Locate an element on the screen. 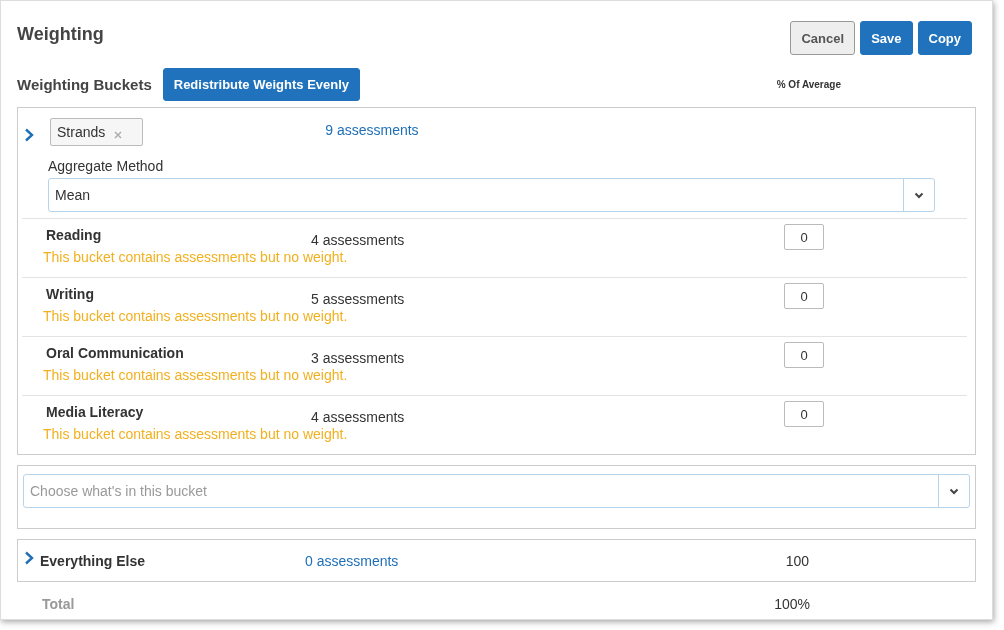  bucket-name: Writing is located at coordinates (70, 294).